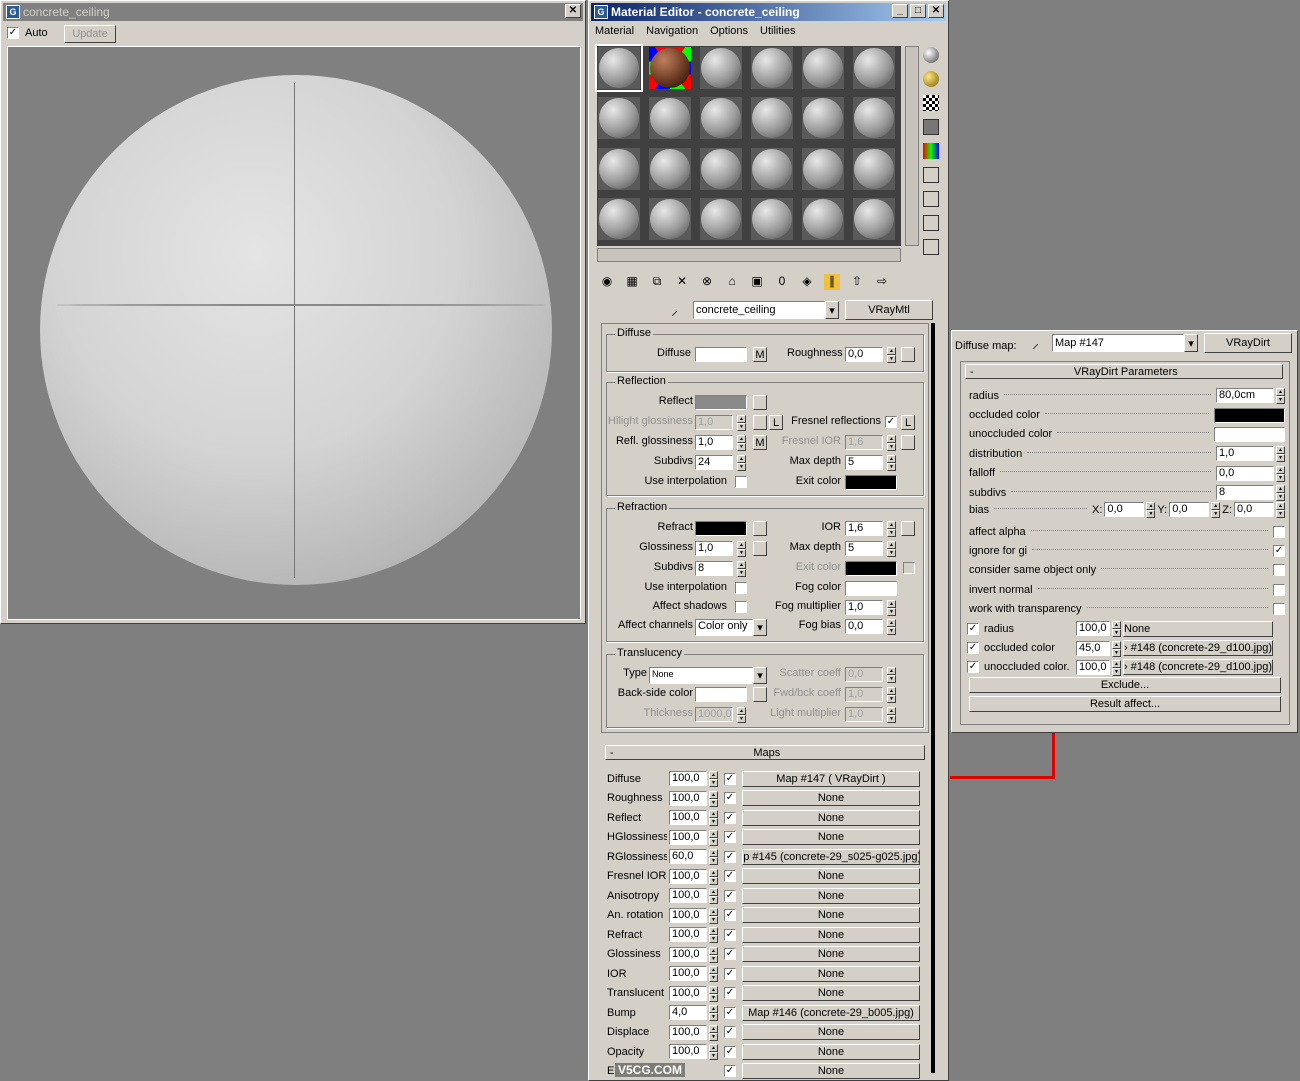  What do you see at coordinates (889, 310) in the screenshot?
I see `material-type-button: VRayMtl` at bounding box center [889, 310].